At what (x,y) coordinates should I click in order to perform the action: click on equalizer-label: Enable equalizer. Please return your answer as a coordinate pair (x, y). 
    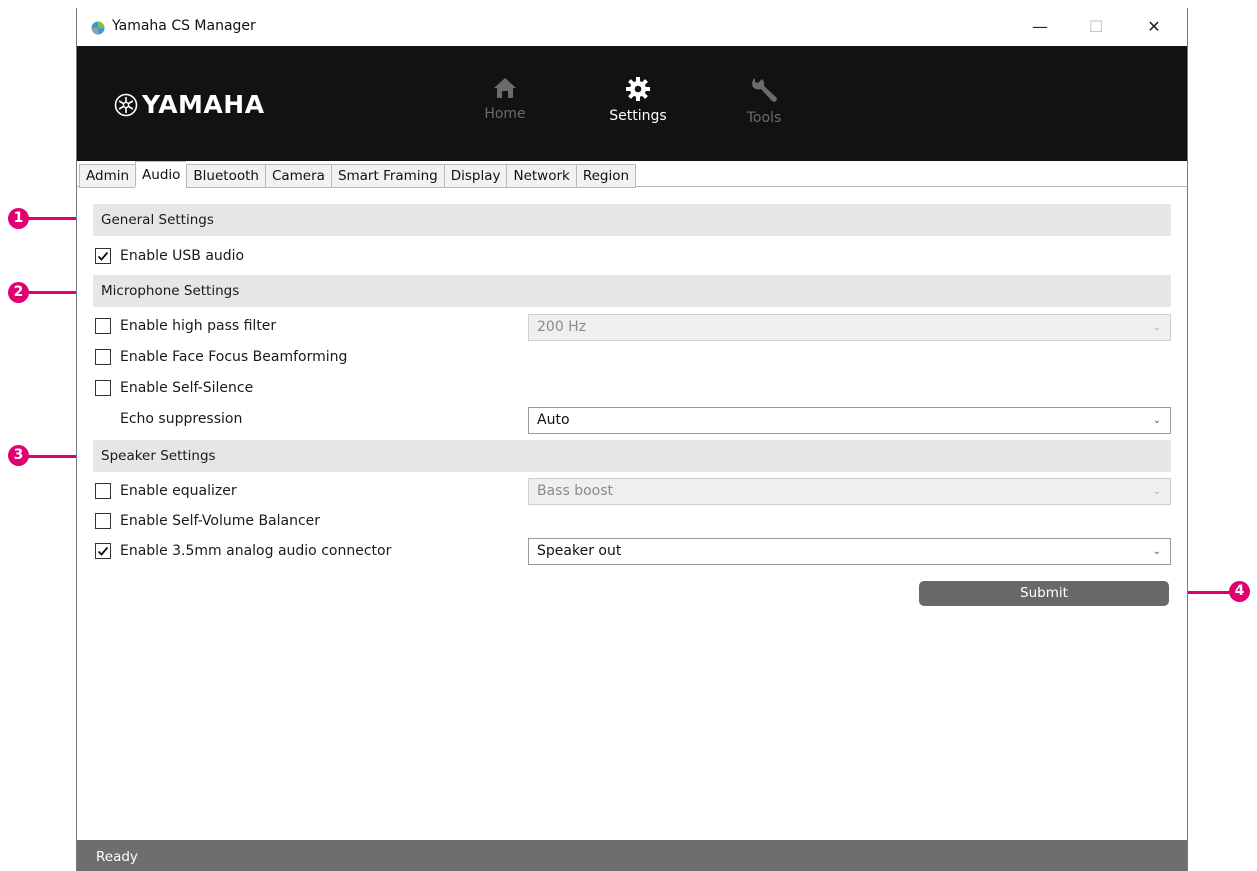
    Looking at the image, I should click on (178, 491).